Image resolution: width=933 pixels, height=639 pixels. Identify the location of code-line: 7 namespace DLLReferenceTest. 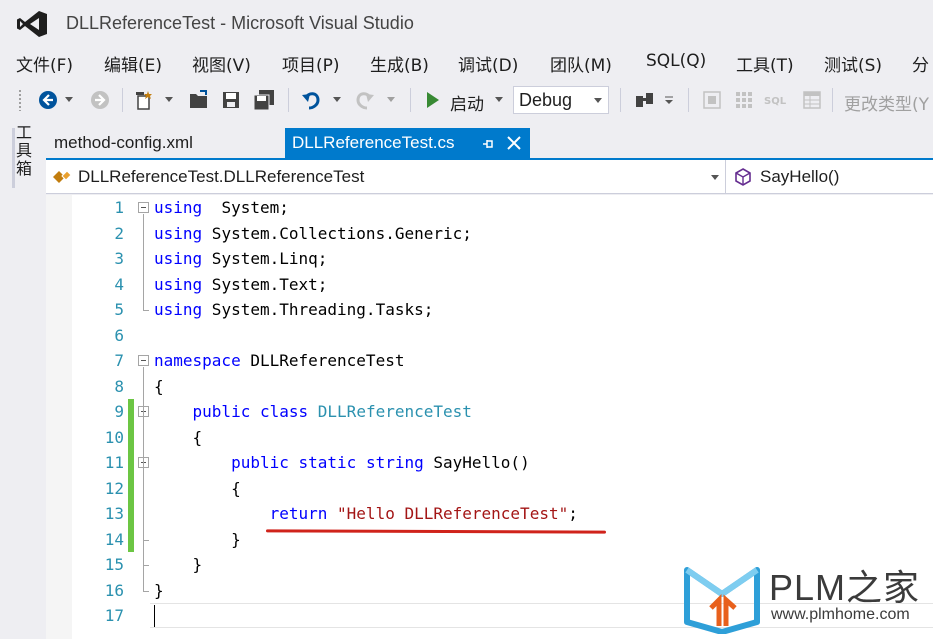
(489, 361).